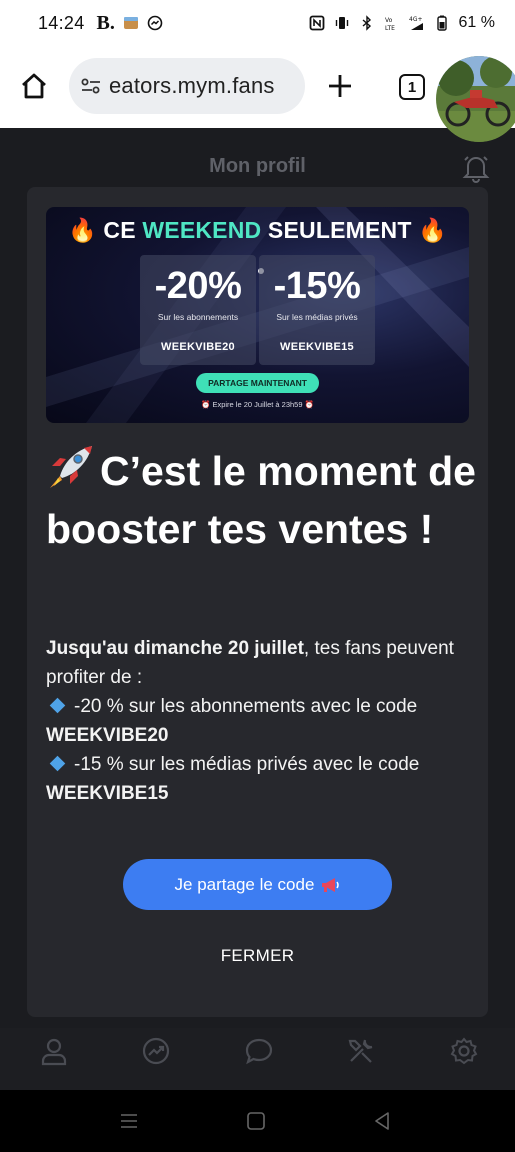 This screenshot has width=515, height=1152. I want to click on battery-level: 61 %, so click(476, 22).